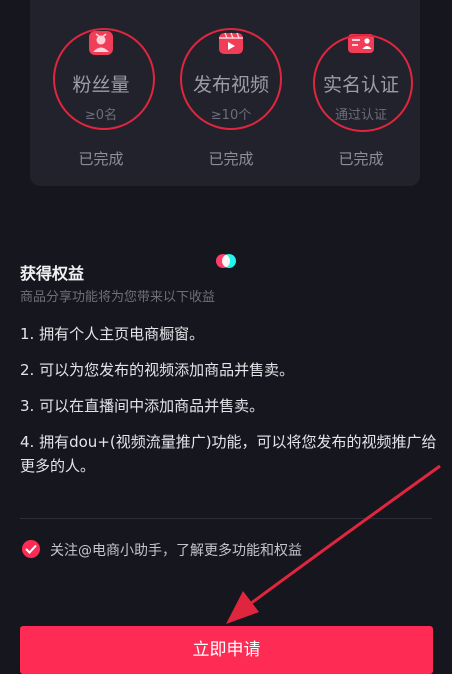 The width and height of the screenshot is (452, 674). I want to click on benefits-subtitle: 商品分享功能将为您带来以下收益, so click(118, 297).